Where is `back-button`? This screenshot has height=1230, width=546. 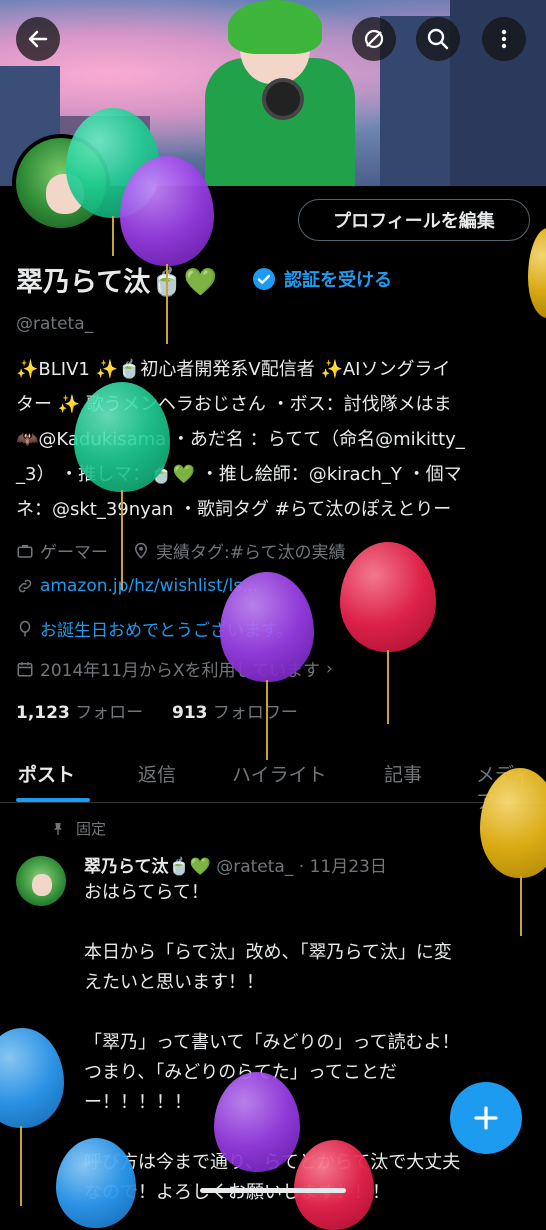 back-button is located at coordinates (38, 39).